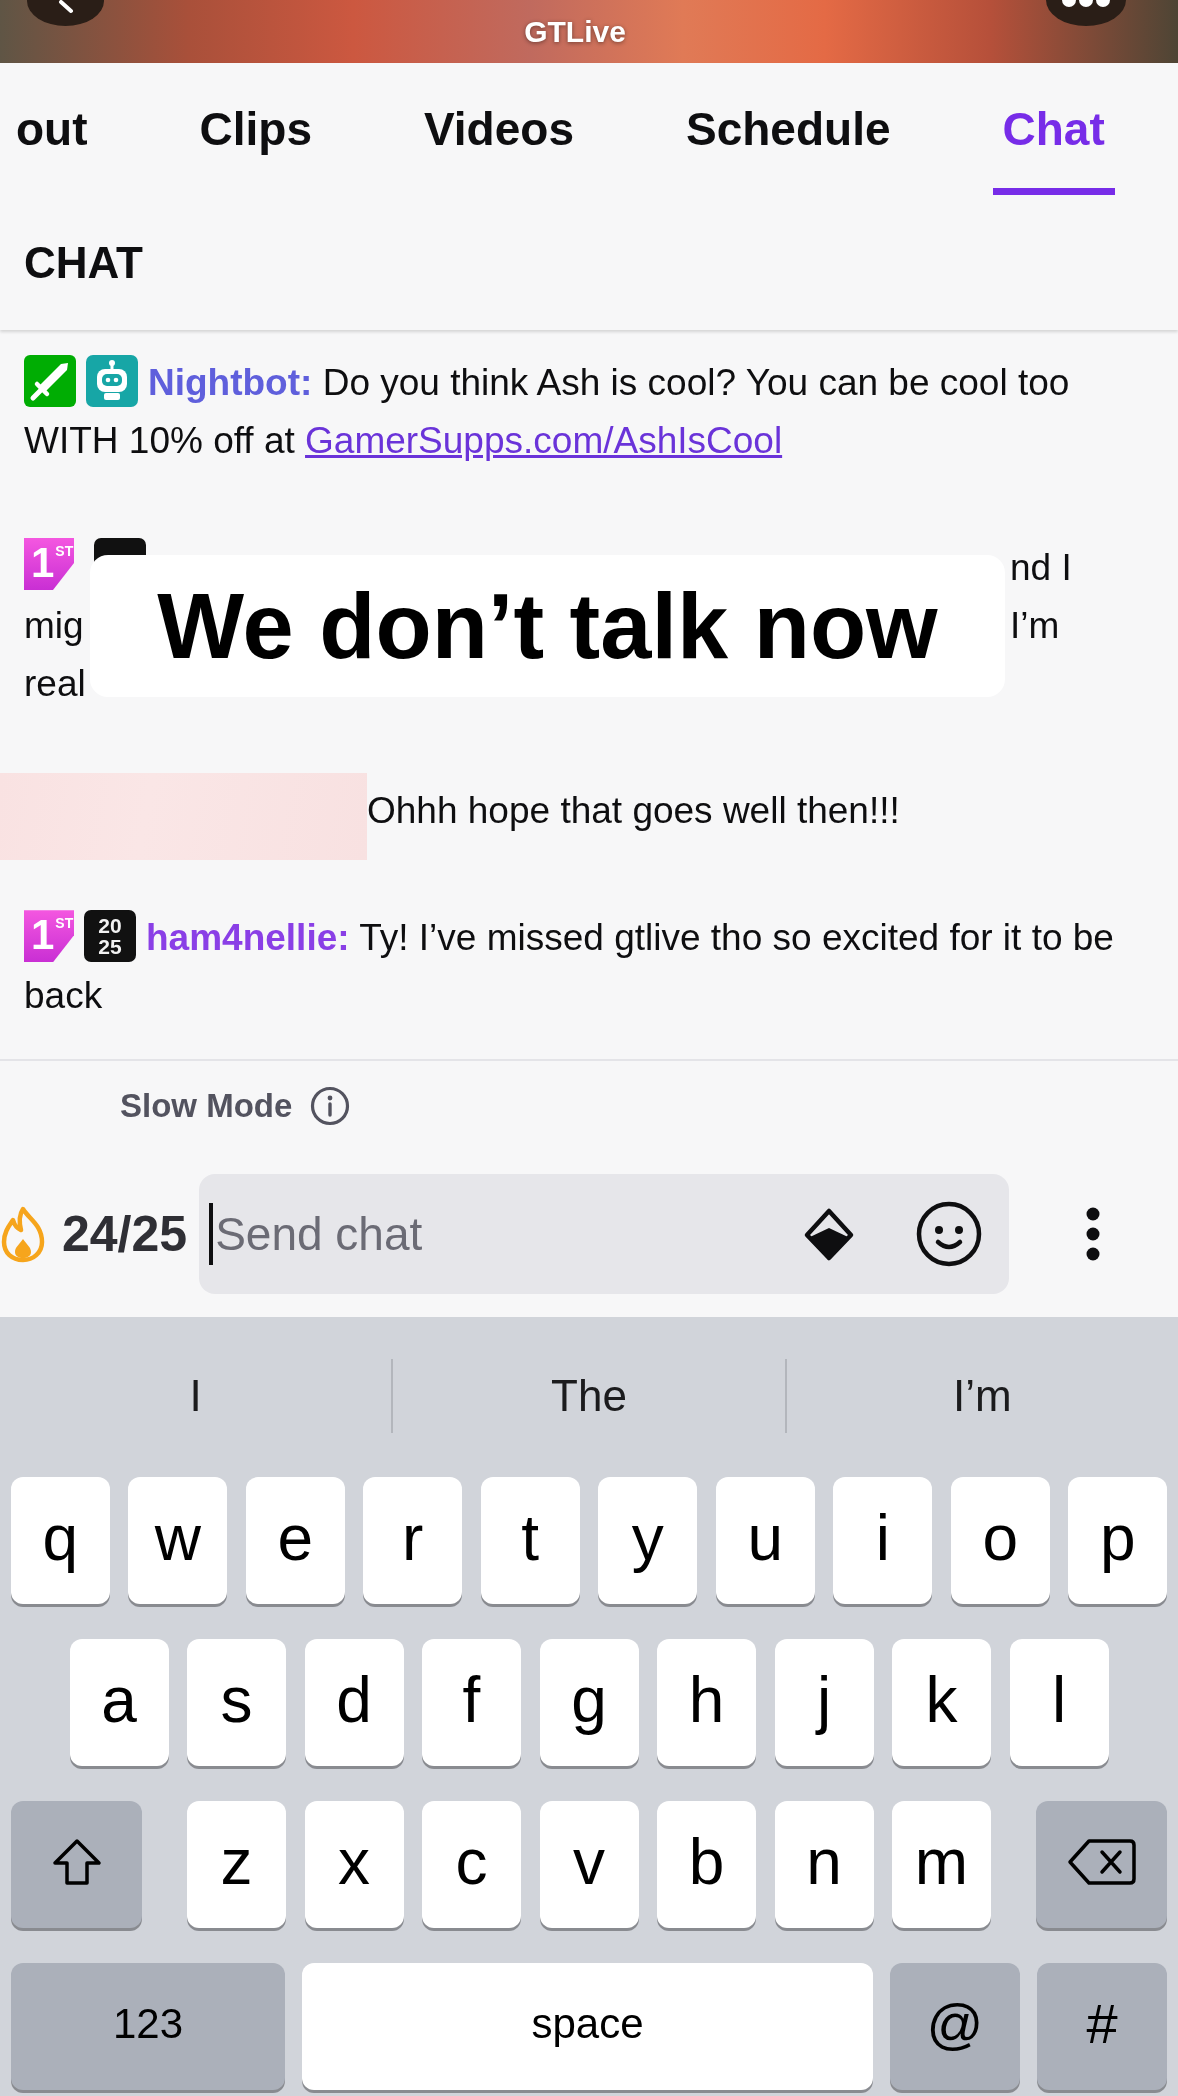 The image size is (1178, 2096). Describe the element at coordinates (1086, 4) in the screenshot. I see `dots-icon` at that location.